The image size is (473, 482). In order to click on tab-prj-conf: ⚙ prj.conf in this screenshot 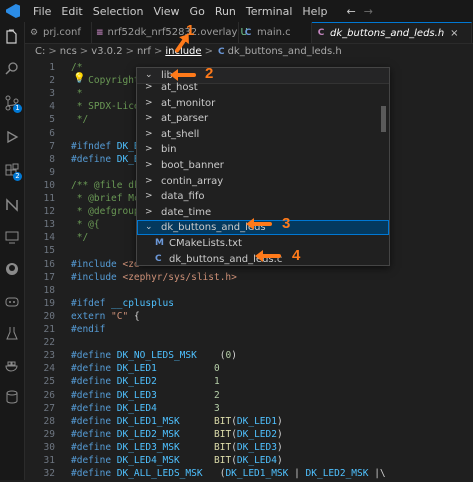, I will do `click(58, 32)`.